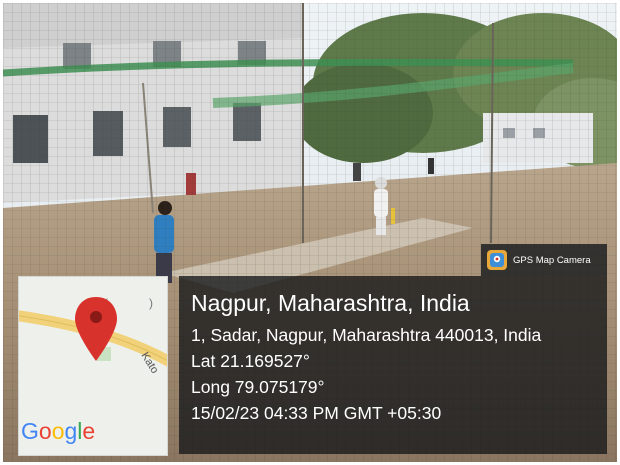 The height and width of the screenshot is (465, 620). I want to click on latitude: Lat 21.169527°, so click(250, 361).